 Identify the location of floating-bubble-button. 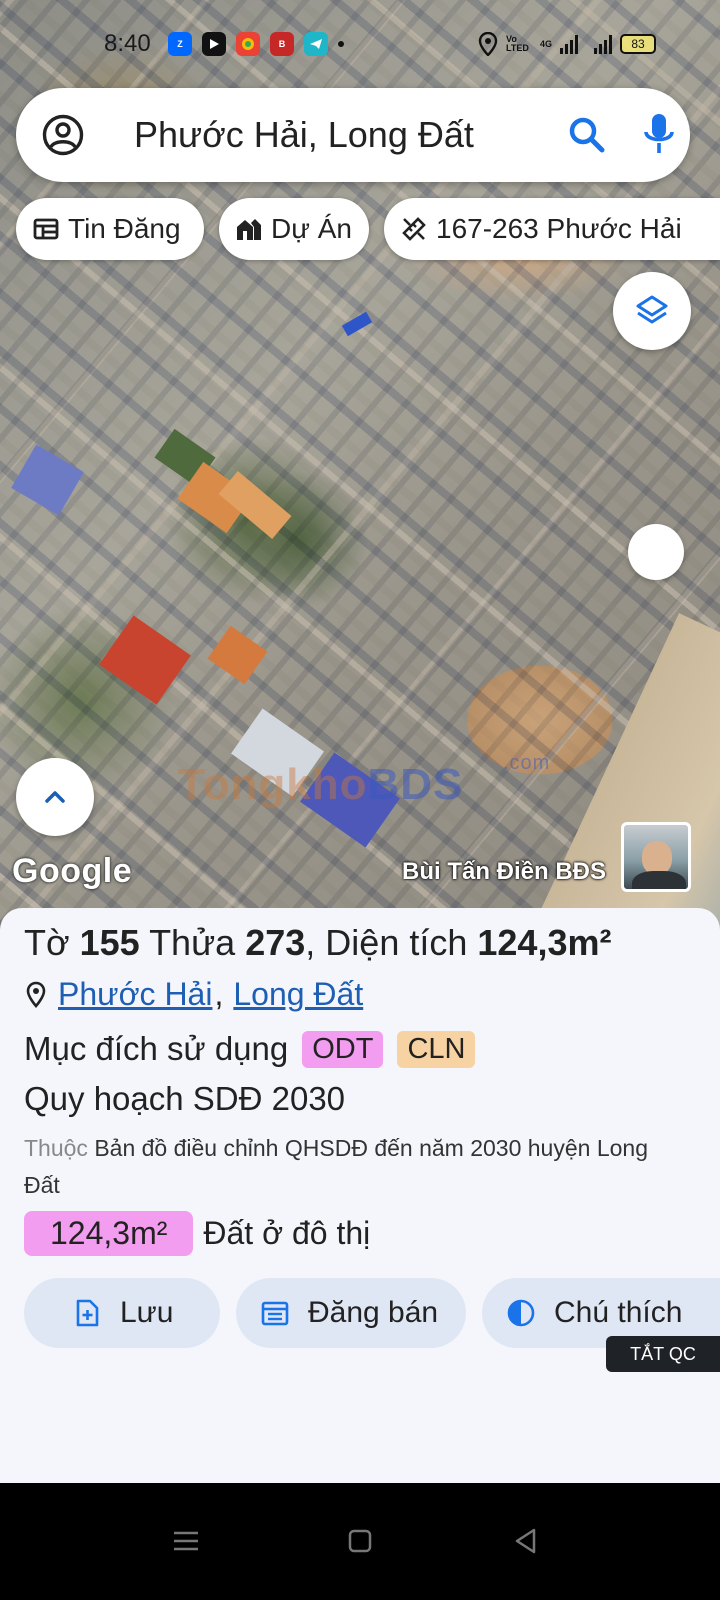
(656, 552).